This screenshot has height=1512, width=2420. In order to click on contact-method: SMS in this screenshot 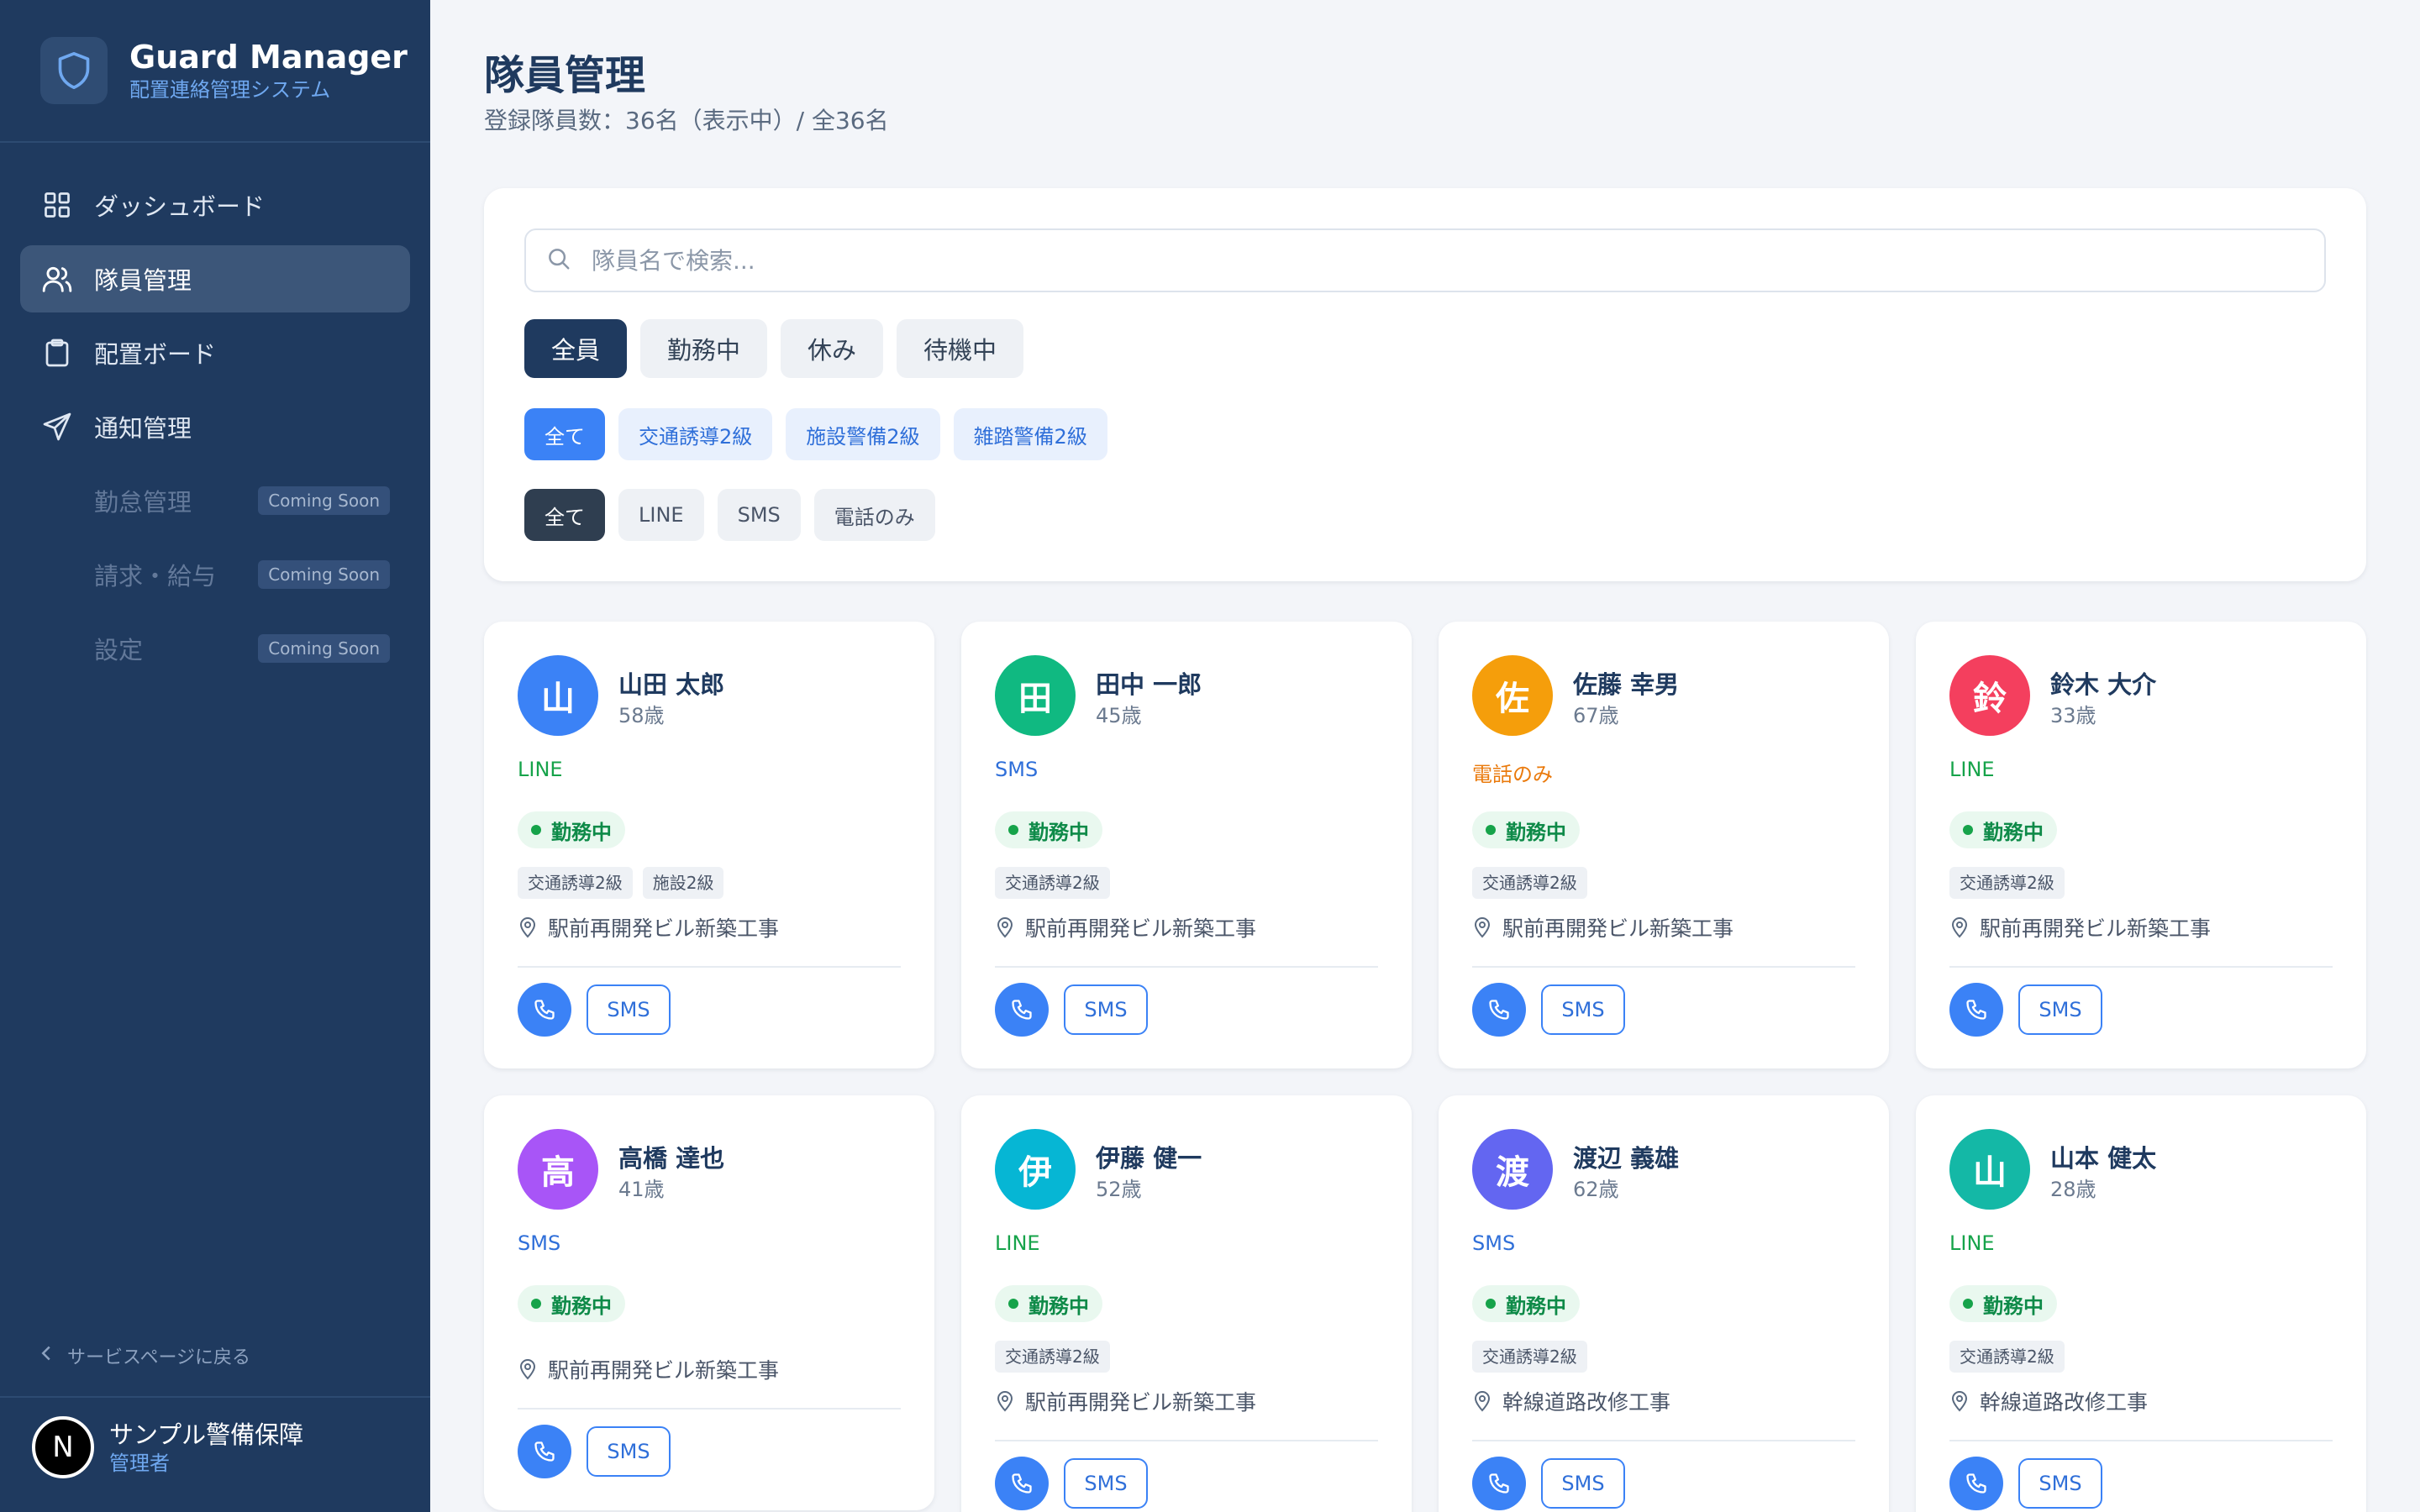, I will do `click(539, 1243)`.